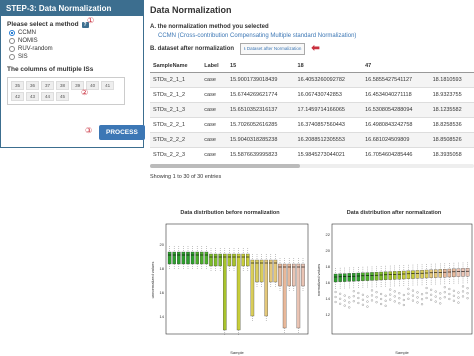 The image size is (474, 356). What do you see at coordinates (18, 85) in the screenshot?
I see `is-column-tag: 35` at bounding box center [18, 85].